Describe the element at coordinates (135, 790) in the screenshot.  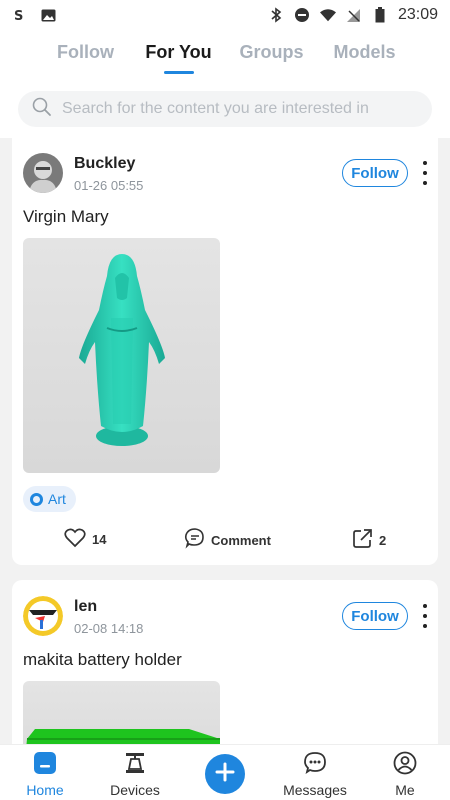
I see `nav-devices-label: Devices` at that location.